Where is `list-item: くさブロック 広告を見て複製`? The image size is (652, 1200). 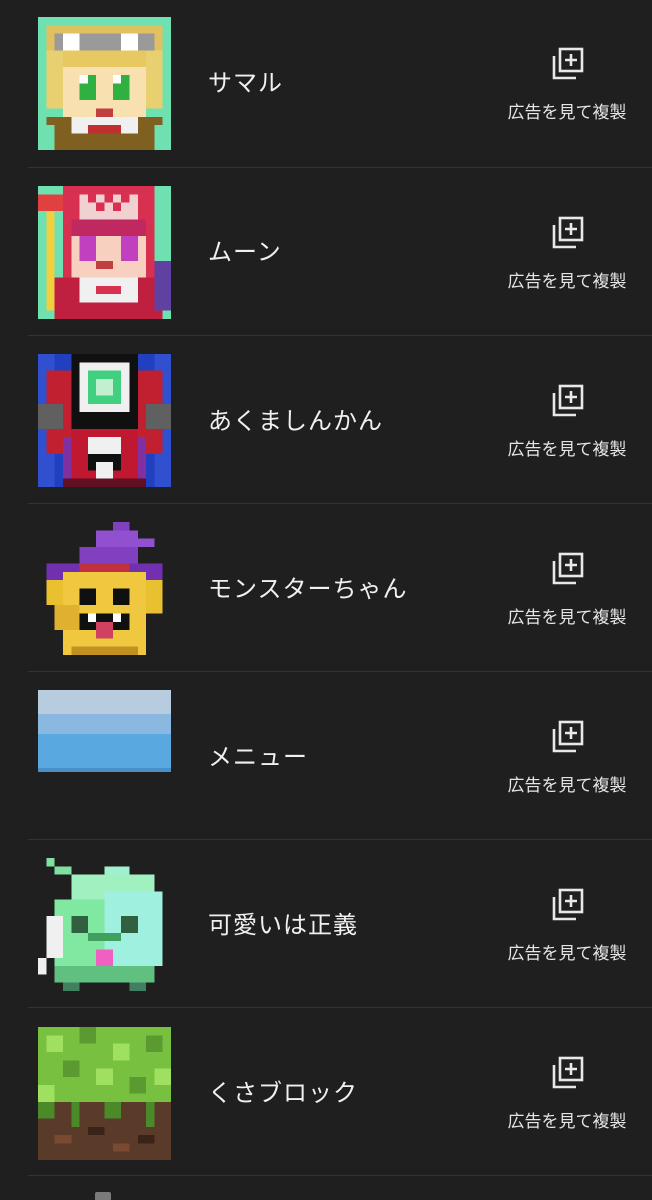 list-item: くさブロック 広告を見て複製 is located at coordinates (326, 1092).